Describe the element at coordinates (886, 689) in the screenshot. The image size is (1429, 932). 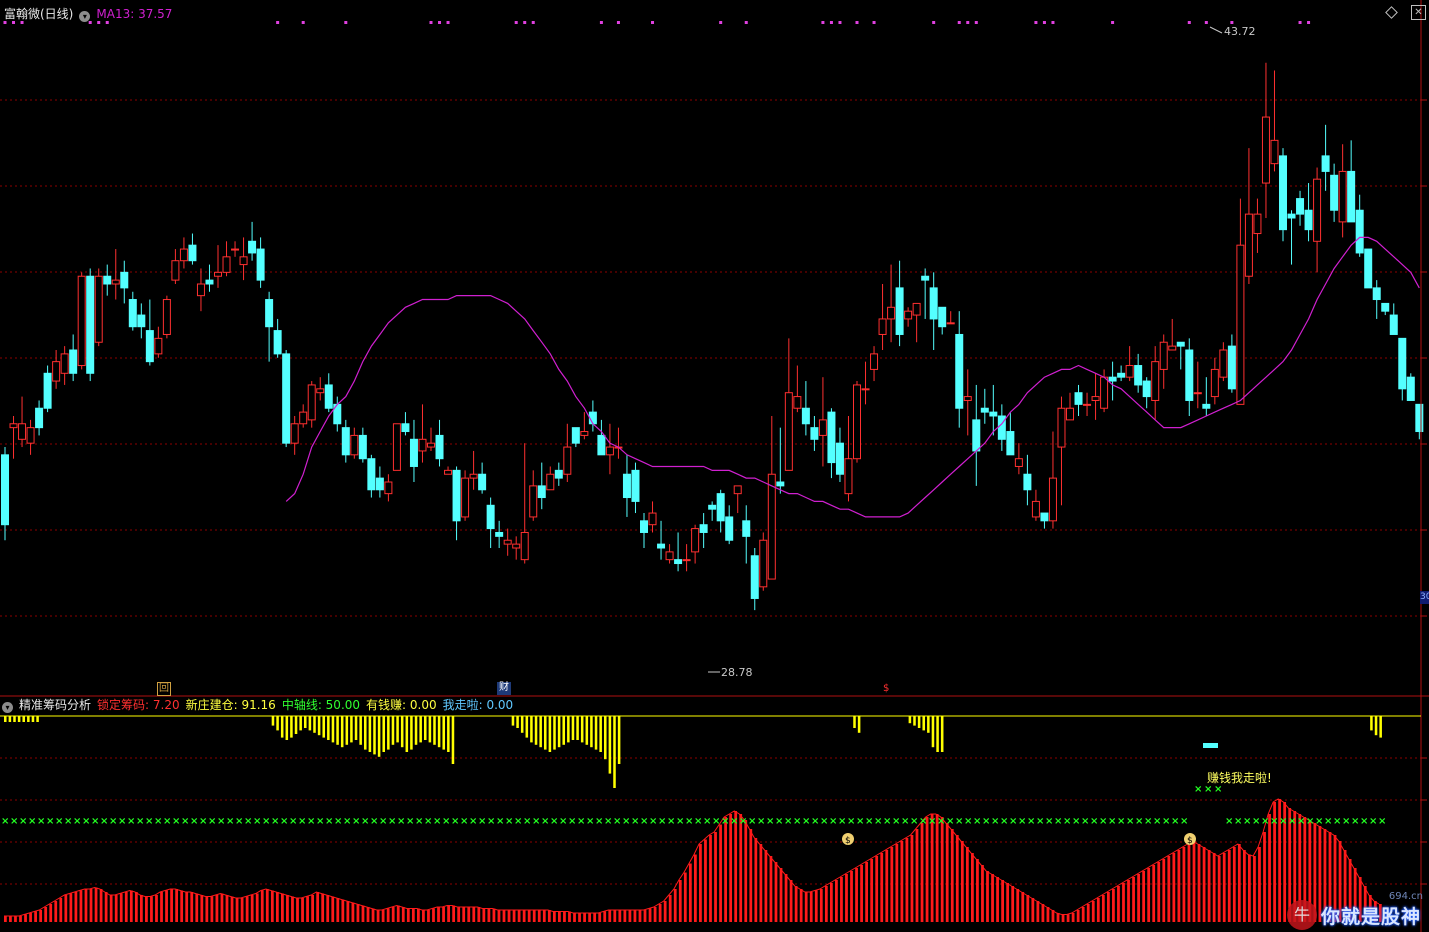
I see `dollar-marker: $` at that location.